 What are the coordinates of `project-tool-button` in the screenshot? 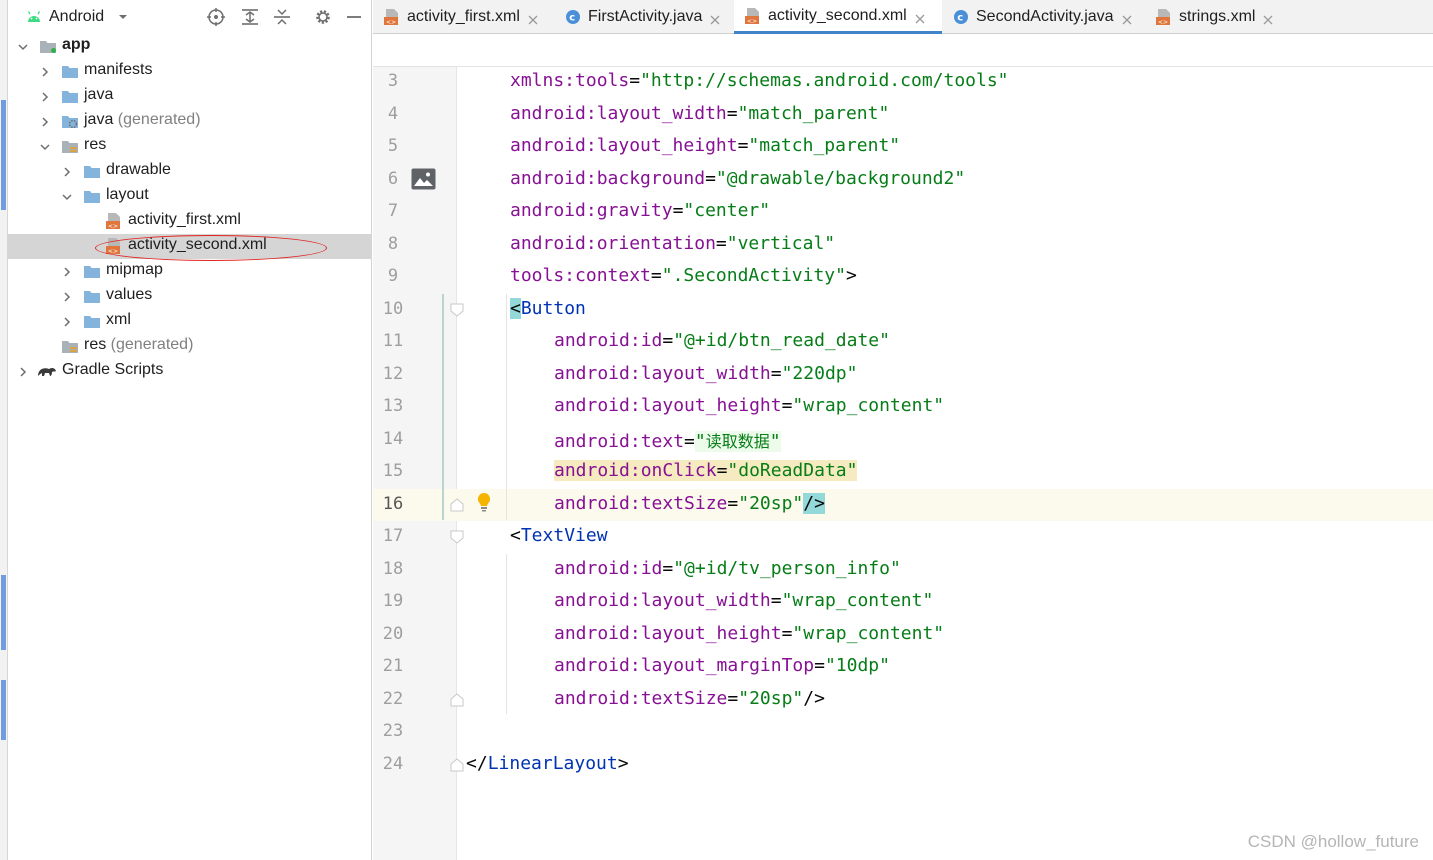 It's located at (3, 155).